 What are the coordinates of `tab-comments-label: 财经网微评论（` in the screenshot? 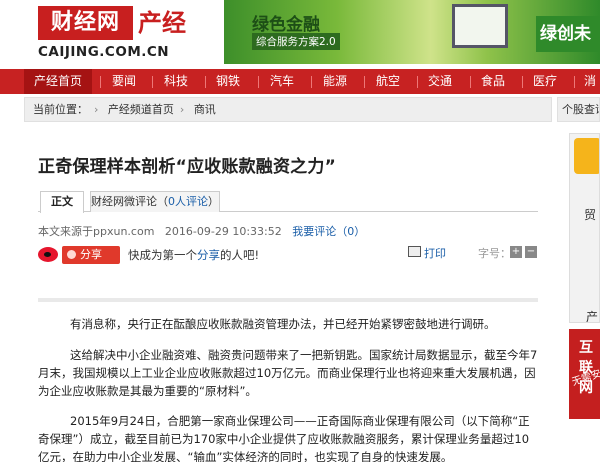 It's located at (129, 201).